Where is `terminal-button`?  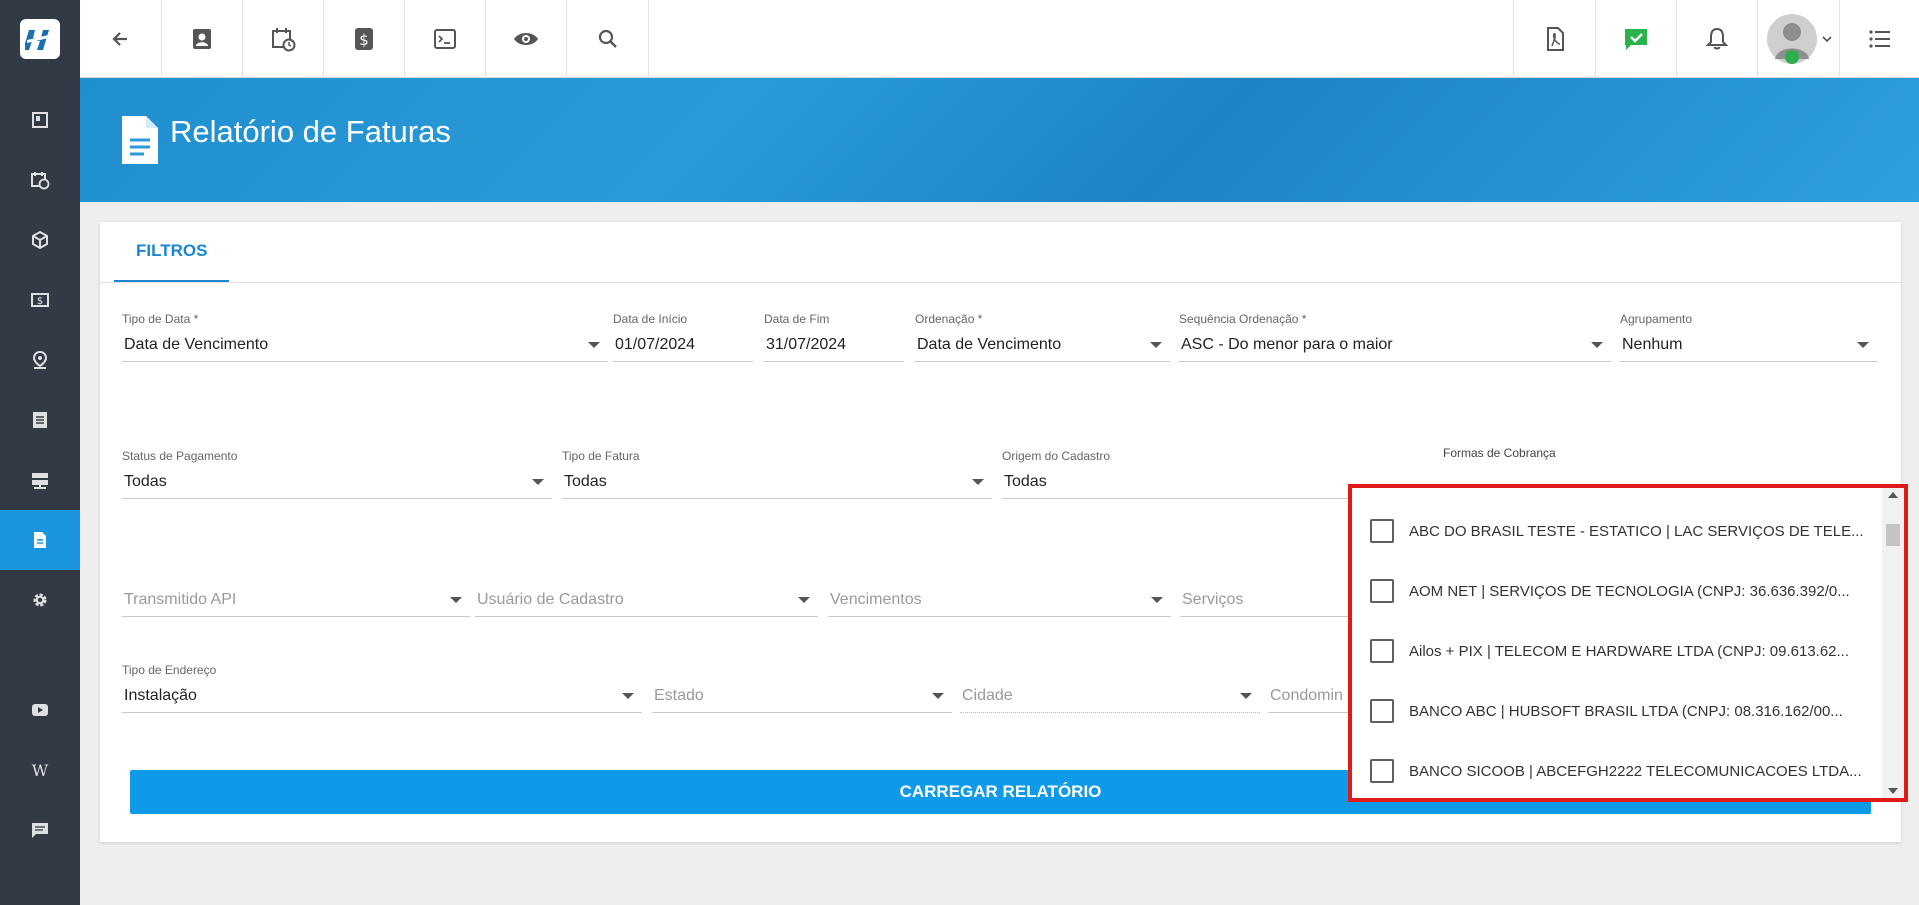 terminal-button is located at coordinates (445, 39).